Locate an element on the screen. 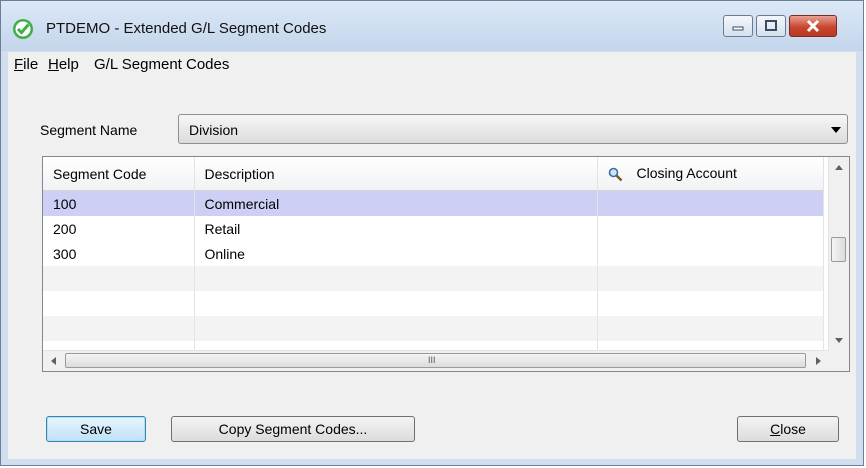 Image resolution: width=866 pixels, height=468 pixels. lookup-magnifier-icon is located at coordinates (615, 174).